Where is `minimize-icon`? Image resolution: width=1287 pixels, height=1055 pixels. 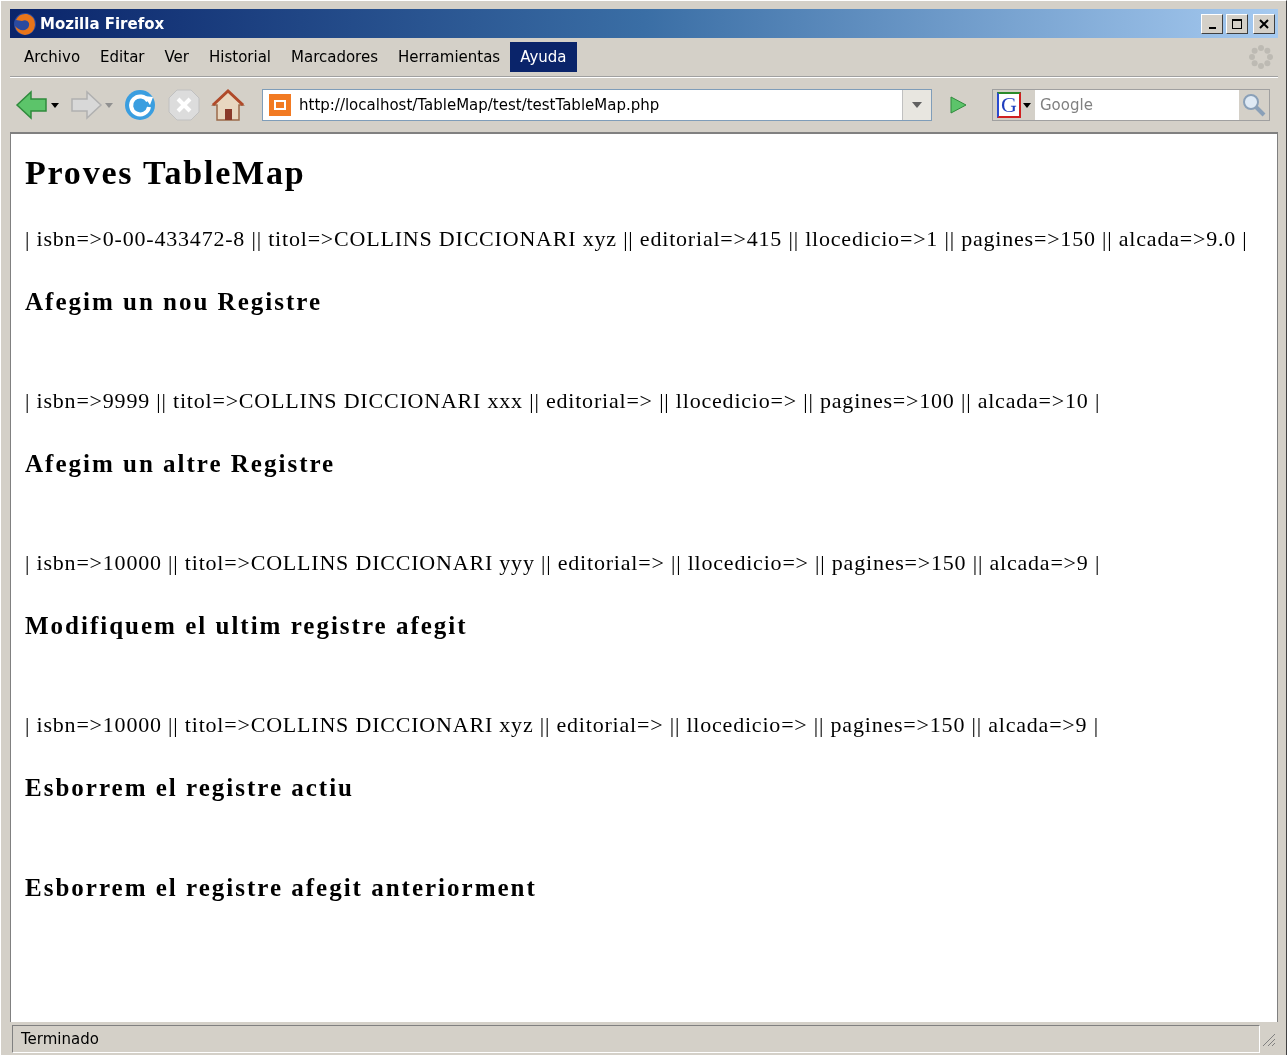 minimize-icon is located at coordinates (1212, 27).